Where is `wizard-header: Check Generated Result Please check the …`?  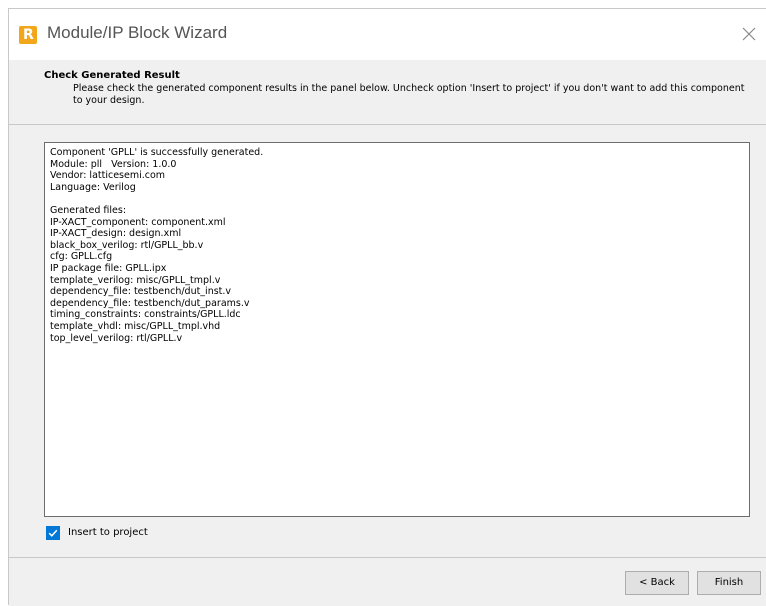
wizard-header: Check Generated Result Please check the … is located at coordinates (387, 92).